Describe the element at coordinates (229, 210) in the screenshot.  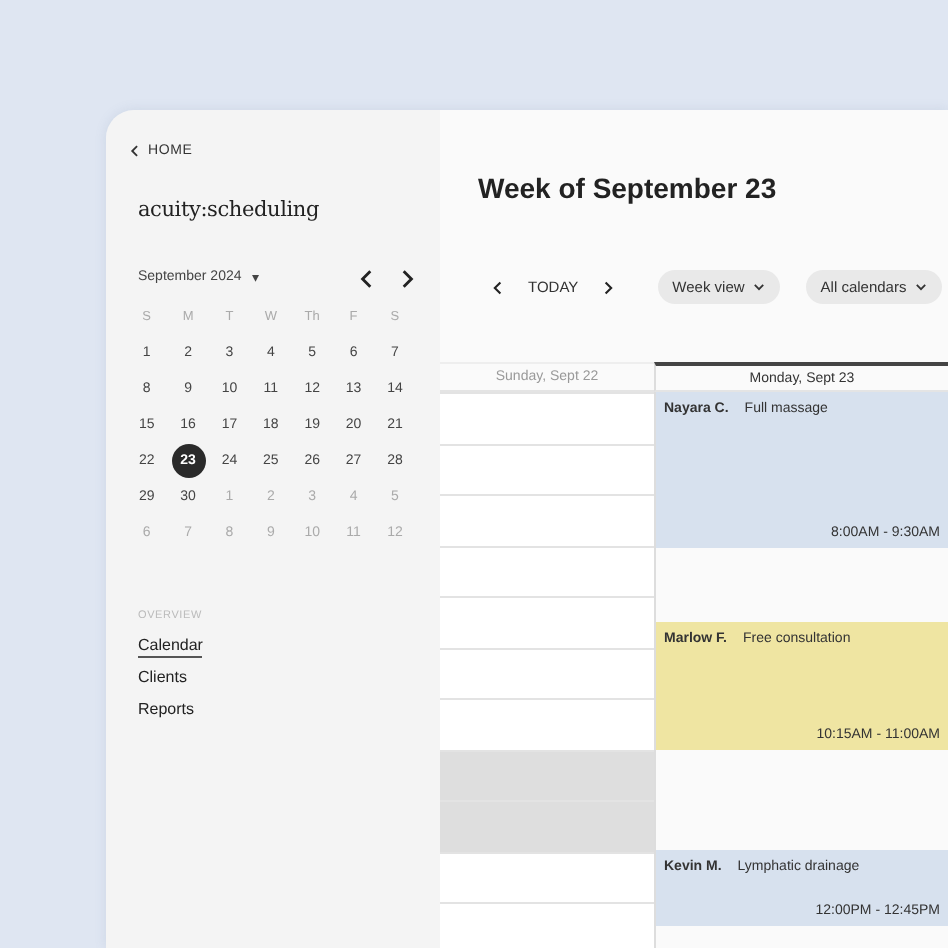
I see `logo: acuity:scheduling` at that location.